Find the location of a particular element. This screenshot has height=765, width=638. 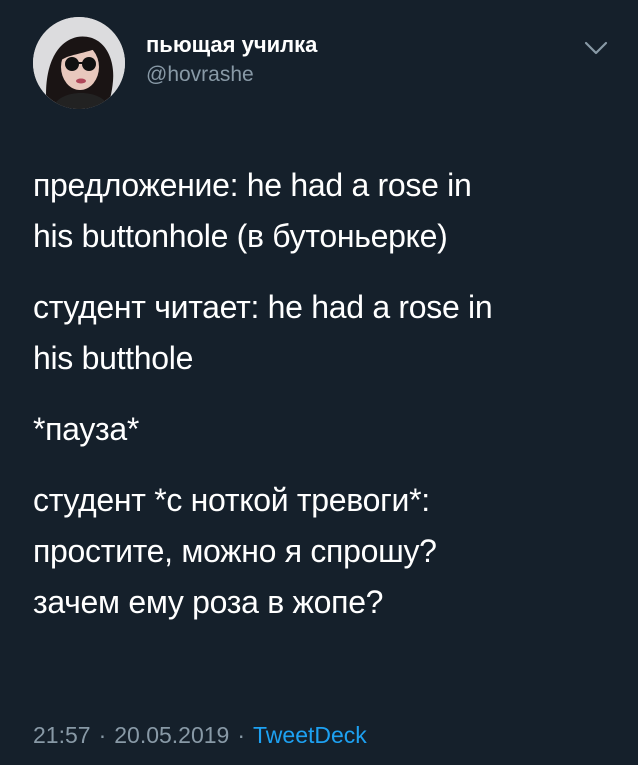

chevron-down-icon is located at coordinates (596, 48).